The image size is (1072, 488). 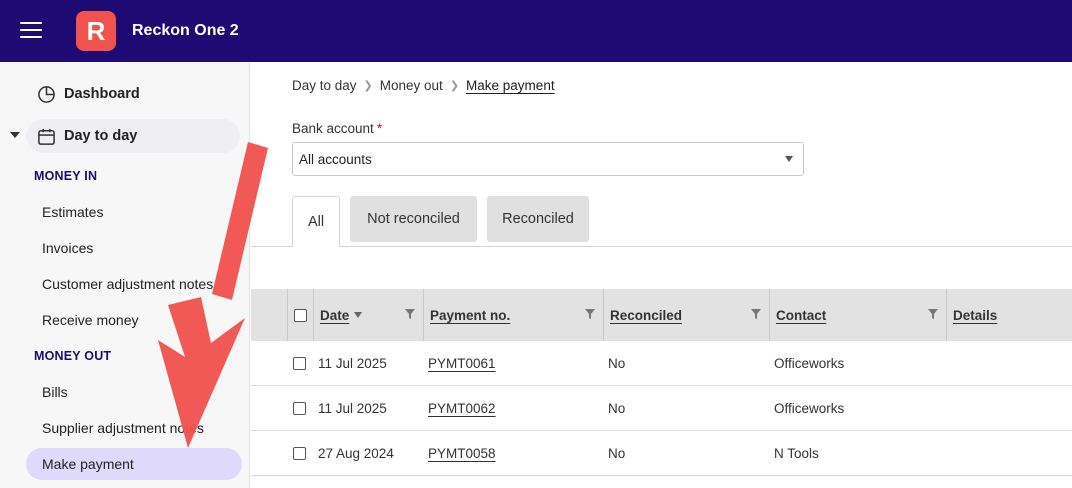 I want to click on sidebar-item-customer-adjustment-notes: Customer adjustment notes, so click(x=134, y=284).